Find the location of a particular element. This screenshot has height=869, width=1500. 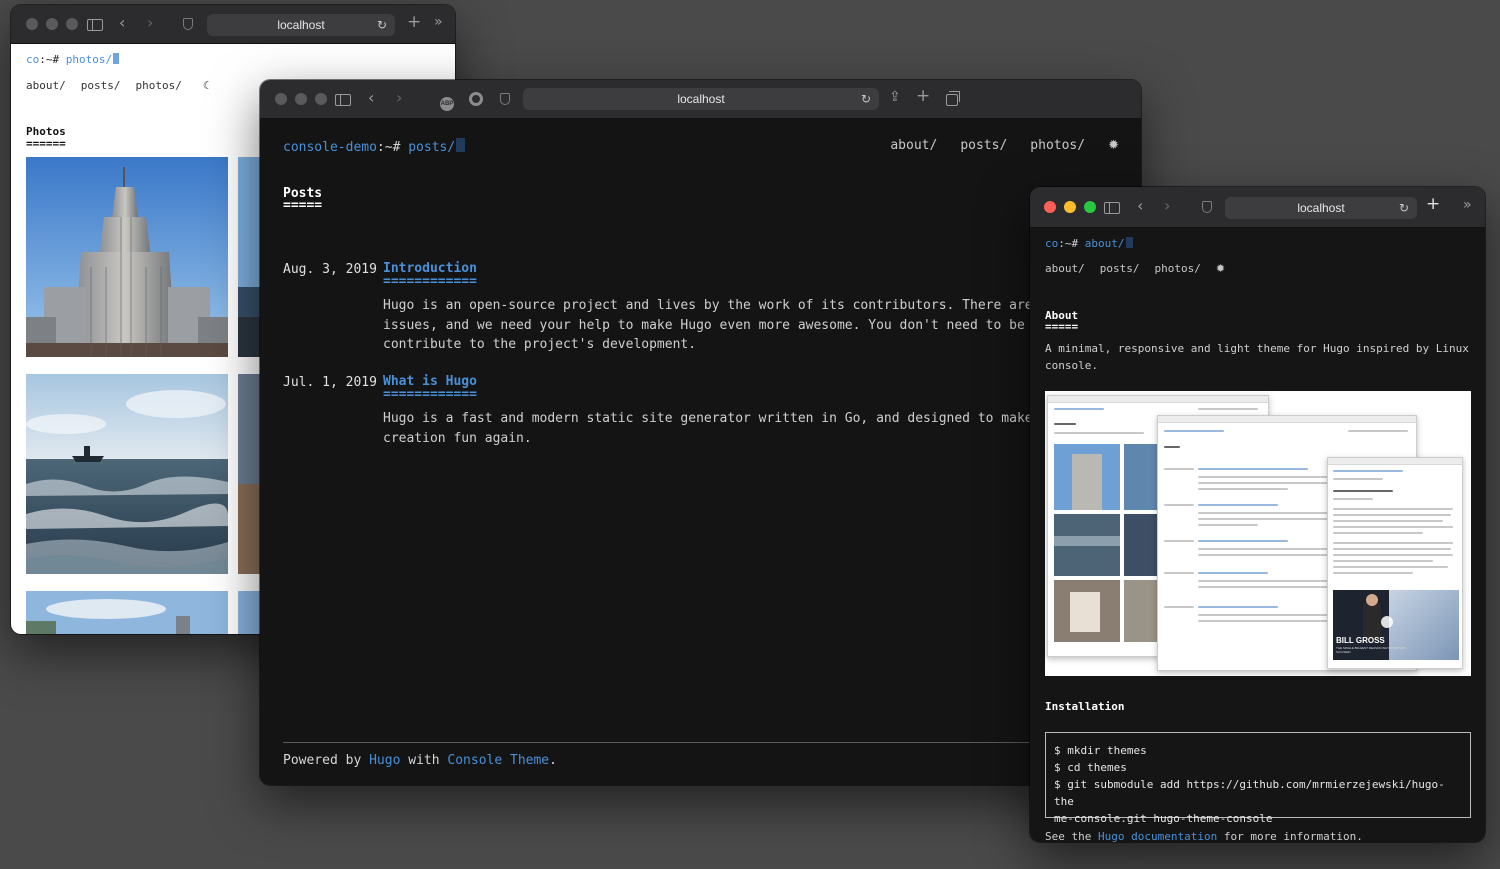

photo-sea-ship is located at coordinates (127, 474).